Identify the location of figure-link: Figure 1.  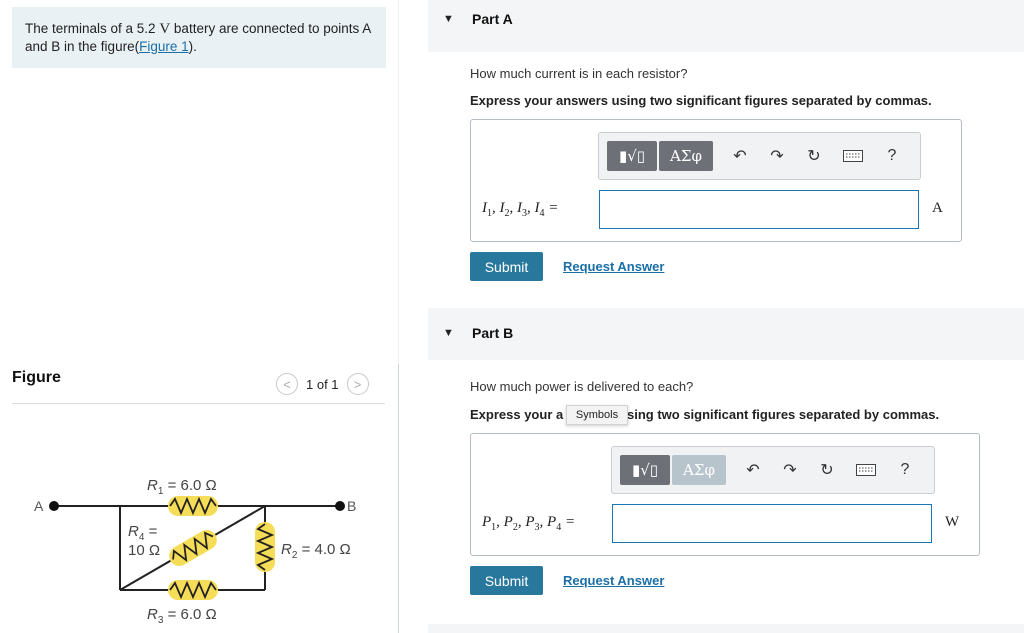
(164, 46).